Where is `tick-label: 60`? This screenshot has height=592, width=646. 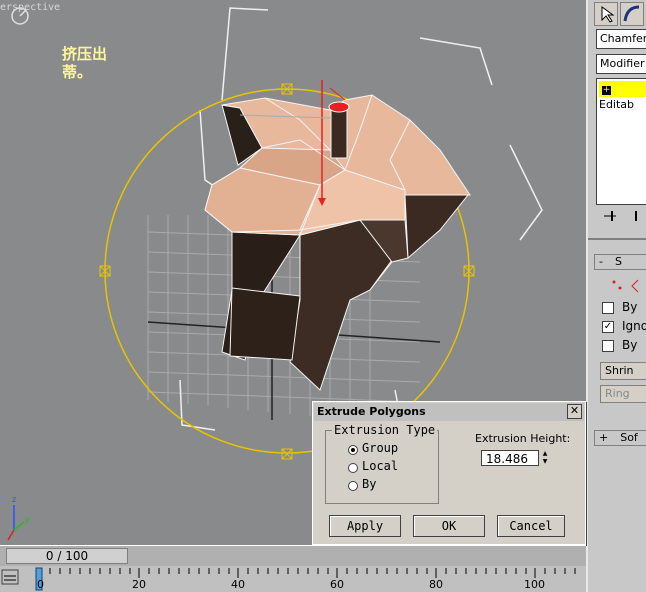
tick-label: 60 is located at coordinates (337, 584).